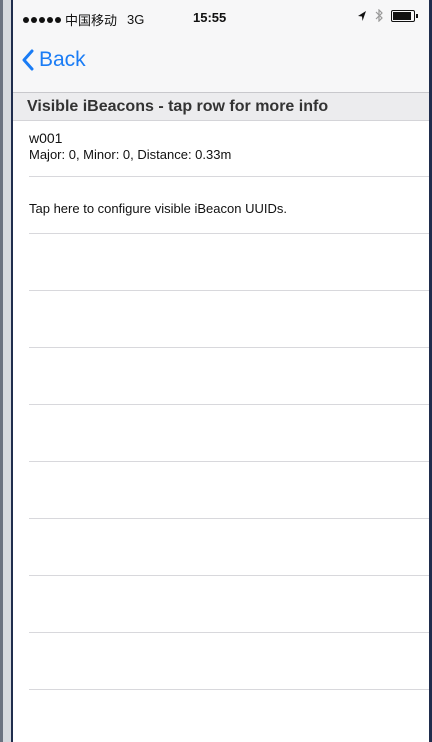 The height and width of the screenshot is (742, 432). Describe the element at coordinates (362, 15) in the screenshot. I see `location-arrow-icon` at that location.